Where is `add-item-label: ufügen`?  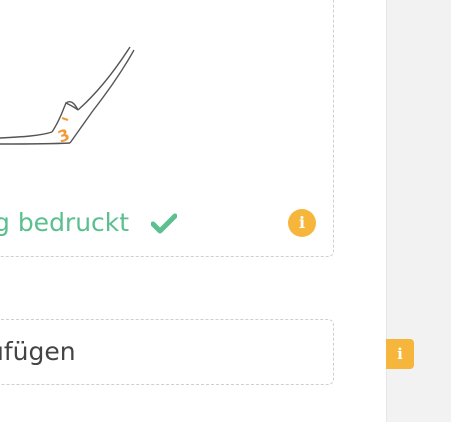 add-item-label: ufügen is located at coordinates (38, 351).